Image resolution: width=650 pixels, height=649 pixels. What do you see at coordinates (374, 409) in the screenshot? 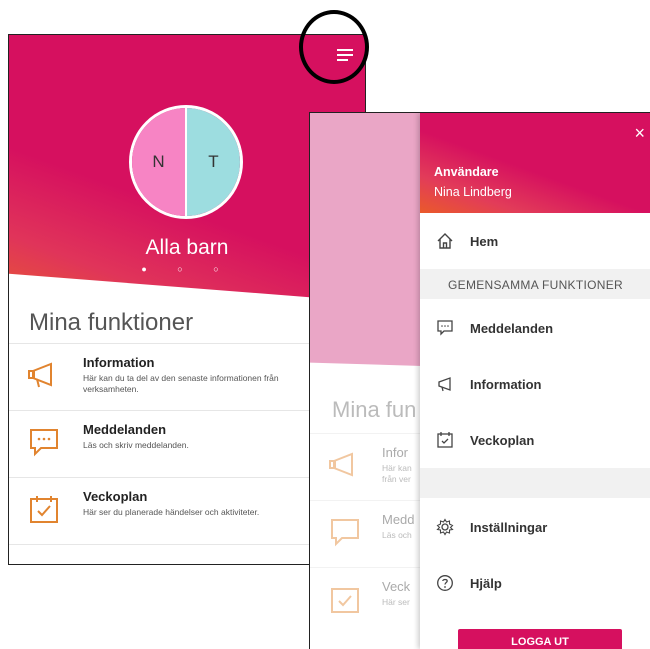
I see `dimmed-section-title: Mina fun` at bounding box center [374, 409].